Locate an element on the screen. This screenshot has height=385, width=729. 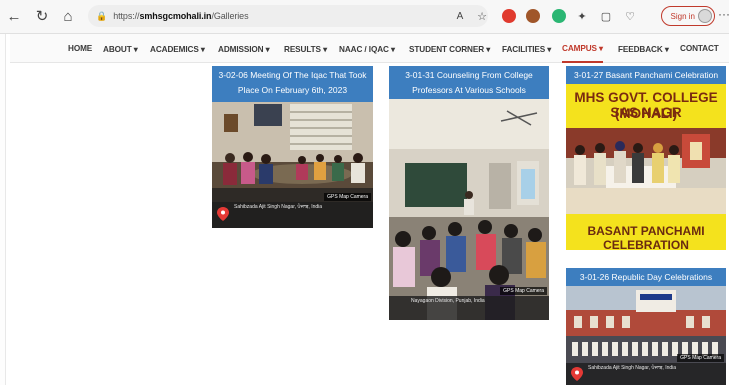
avatar-icon is located at coordinates (705, 16).